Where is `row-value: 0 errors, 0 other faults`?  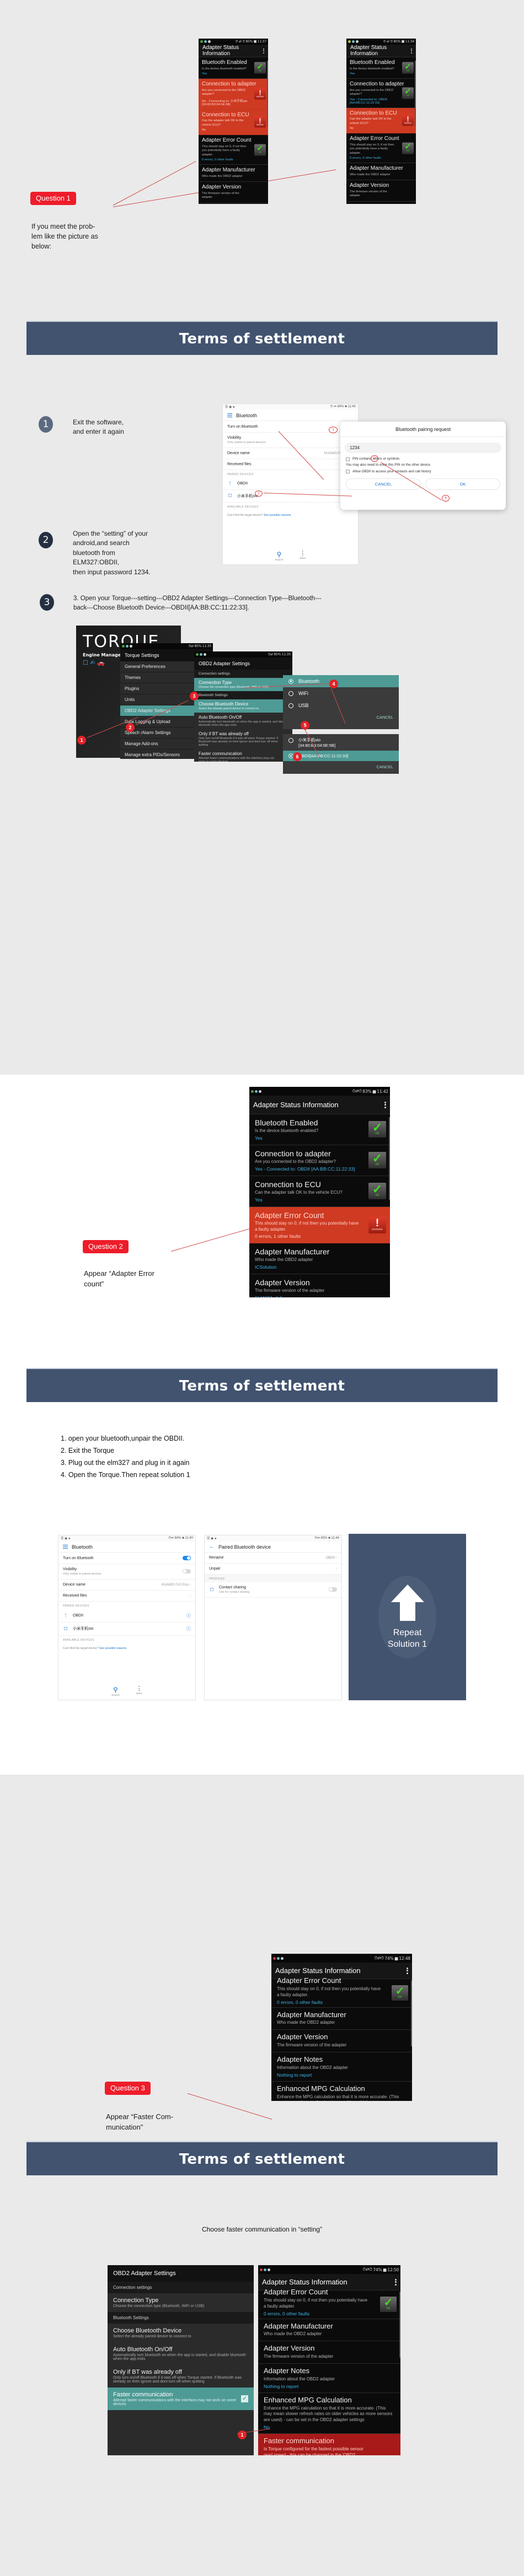 row-value: 0 errors, 0 other faults is located at coordinates (365, 158).